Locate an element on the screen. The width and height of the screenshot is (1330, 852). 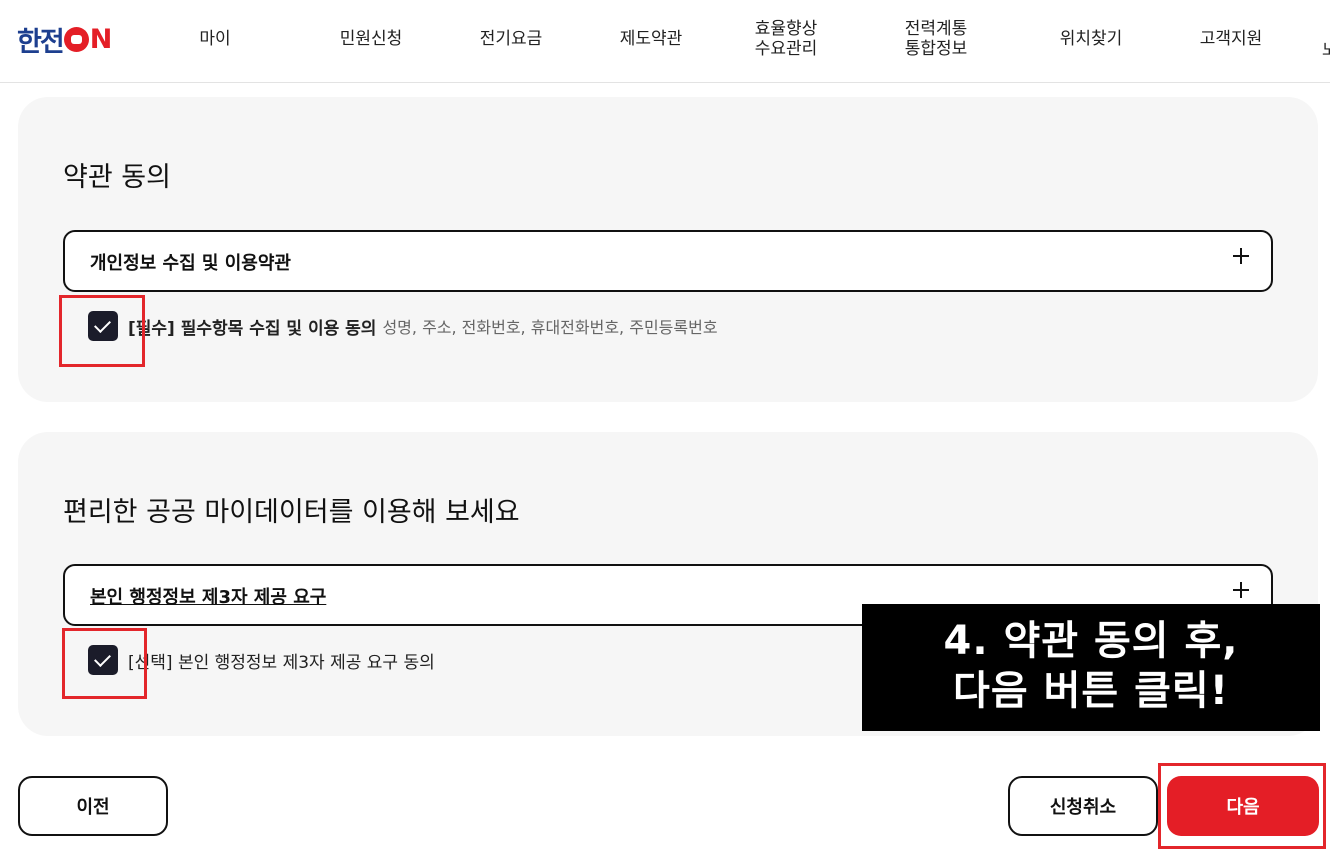
nav-item-power-grid: 전력계통 통합정보 is located at coordinates (936, 39).